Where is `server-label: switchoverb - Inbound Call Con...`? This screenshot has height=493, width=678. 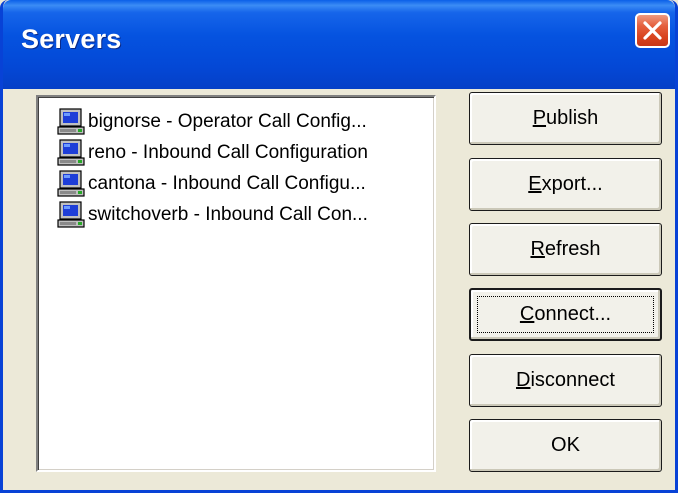 server-label: switchoverb - Inbound Call Con... is located at coordinates (228, 214).